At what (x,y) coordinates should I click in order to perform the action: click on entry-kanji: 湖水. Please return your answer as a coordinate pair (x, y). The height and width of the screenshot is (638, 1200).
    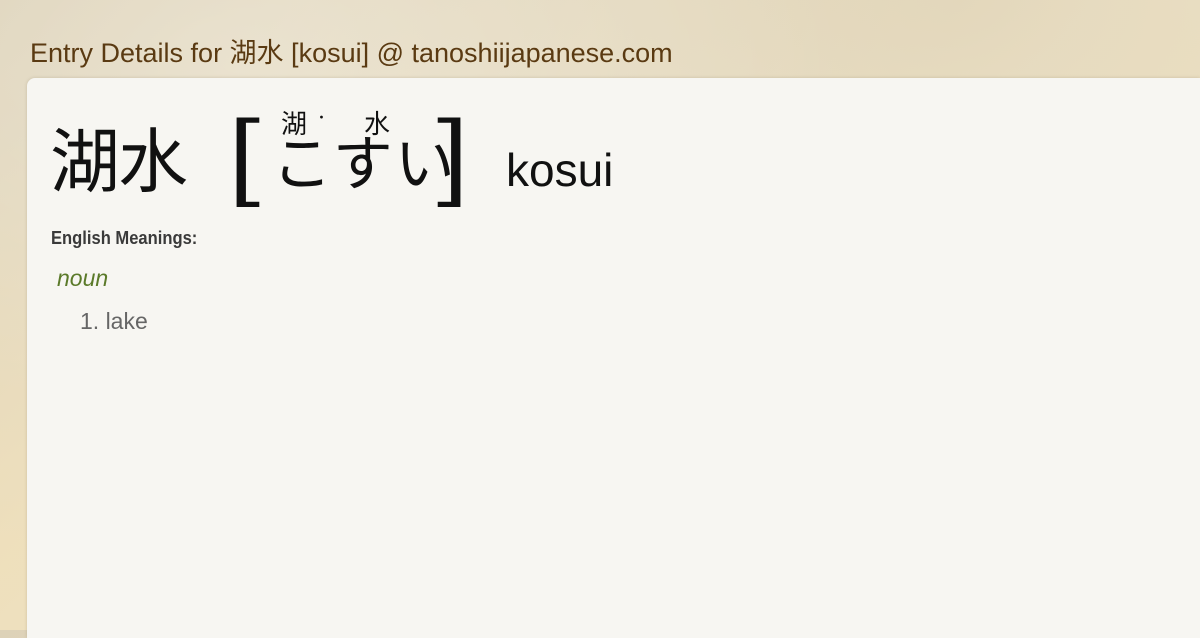
    Looking at the image, I should click on (119, 162).